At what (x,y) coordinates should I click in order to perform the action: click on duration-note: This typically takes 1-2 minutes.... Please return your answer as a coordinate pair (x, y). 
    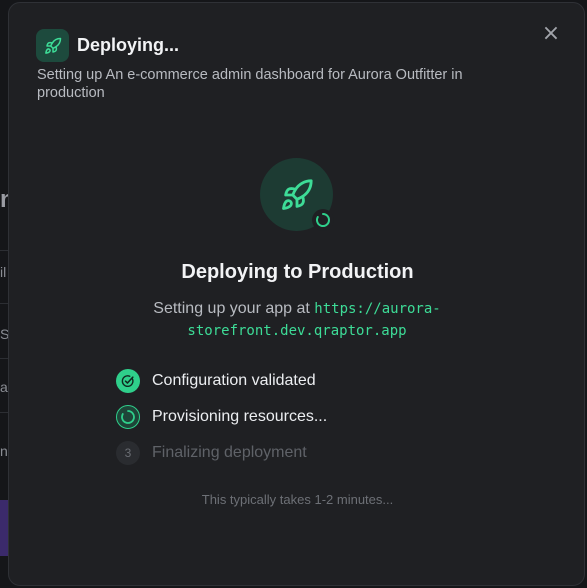
    Looking at the image, I should click on (297, 499).